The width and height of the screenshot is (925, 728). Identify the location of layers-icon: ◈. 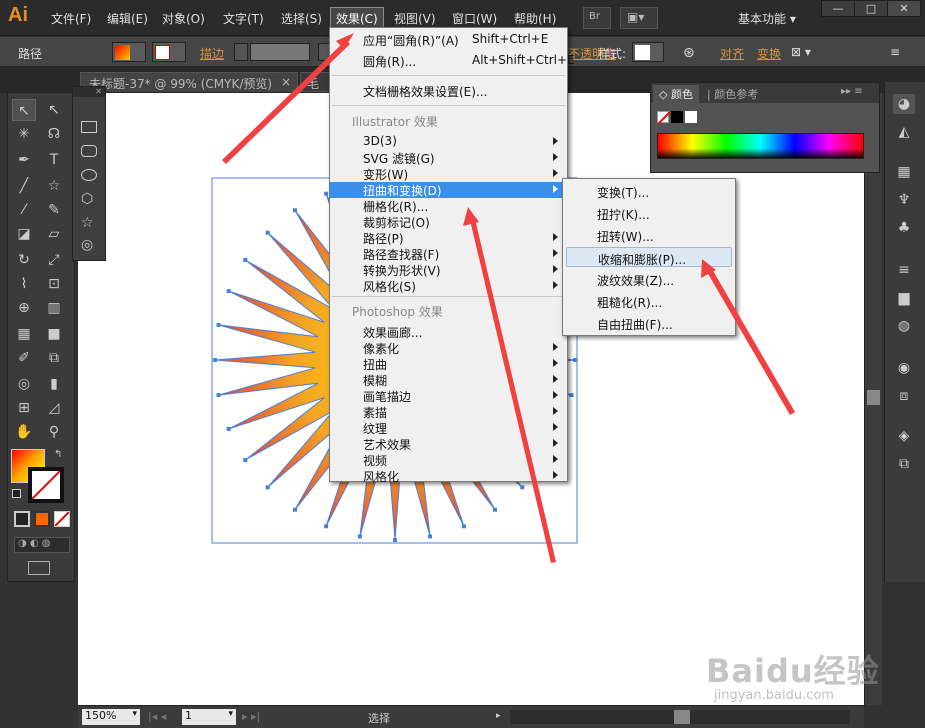
(904, 436).